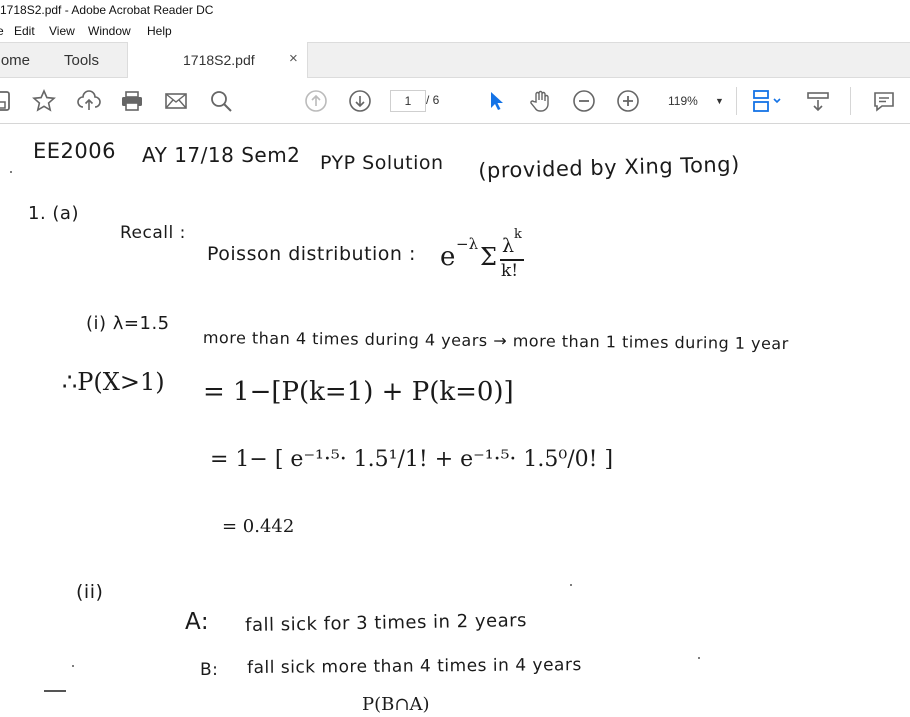 This screenshot has width=910, height=717. I want to click on star-icon, so click(44, 101).